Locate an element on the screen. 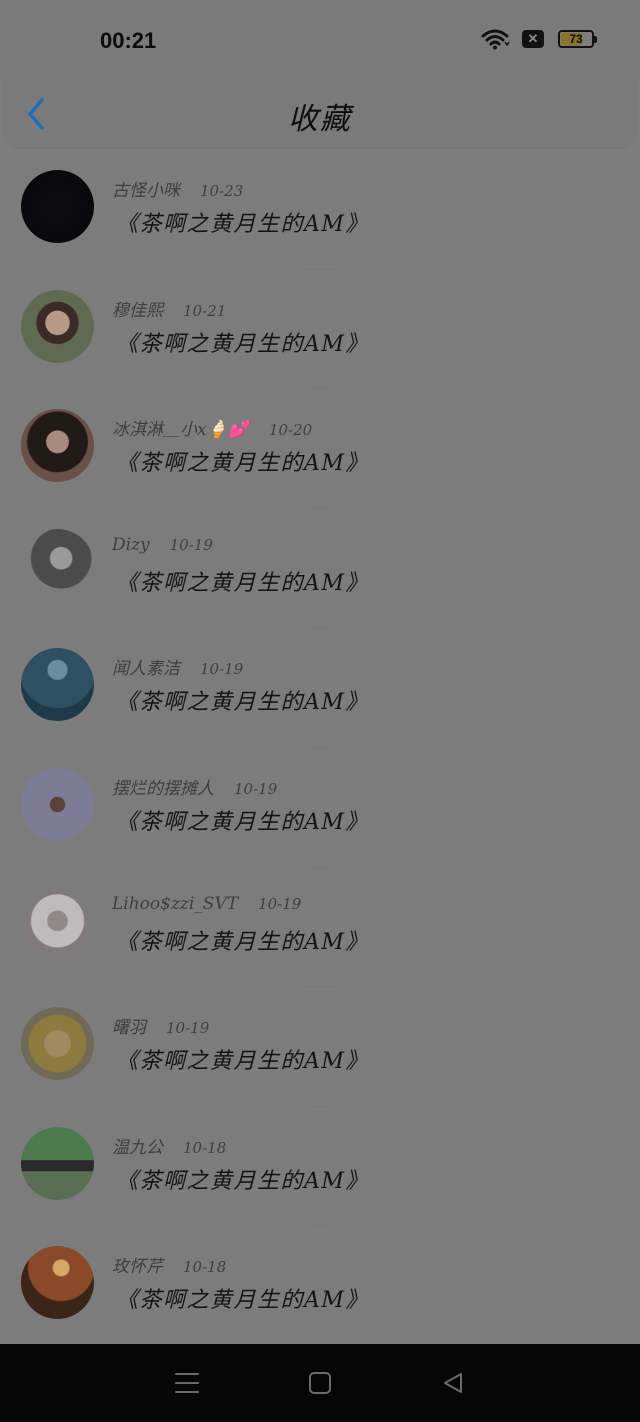 The height and width of the screenshot is (1422, 640). favorite-user-name: 曙羽 is located at coordinates (129, 1028).